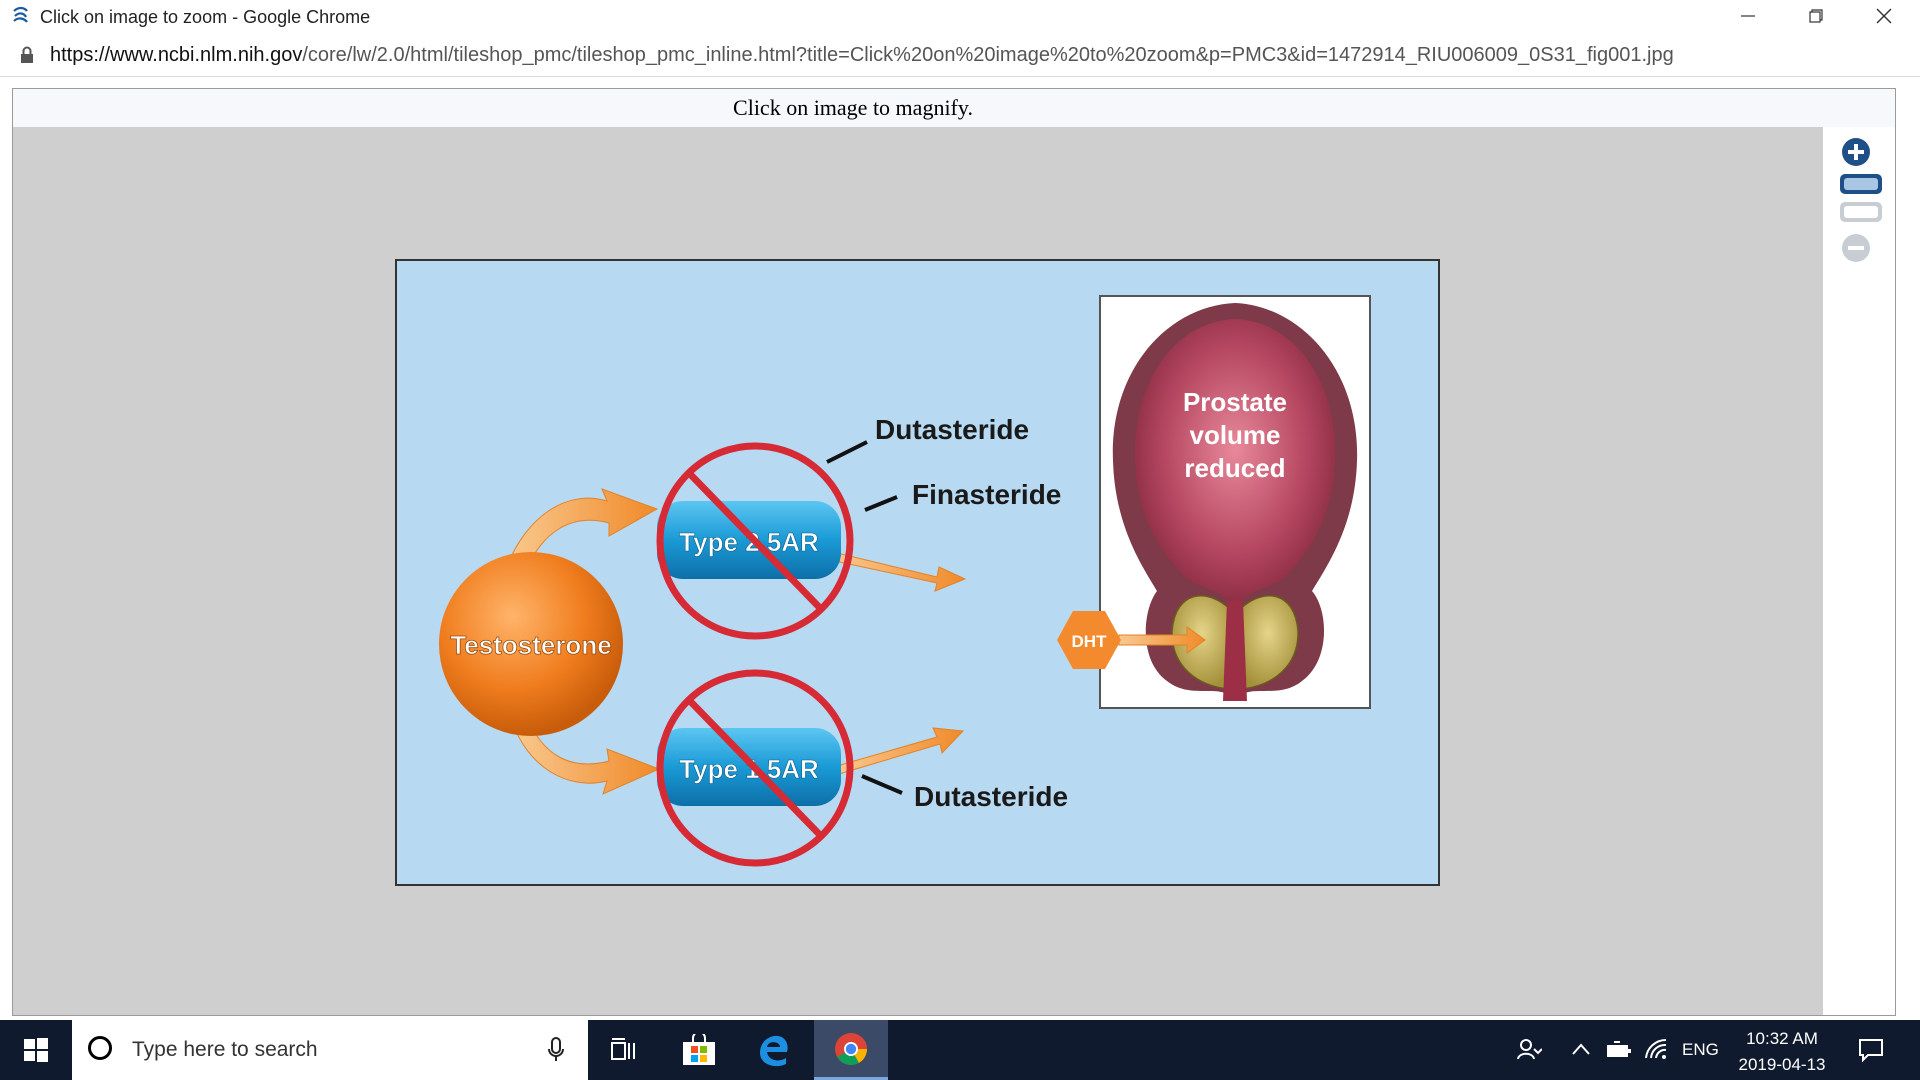 The width and height of the screenshot is (1920, 1080). I want to click on clock-date: 2019-04-13, so click(1782, 1064).